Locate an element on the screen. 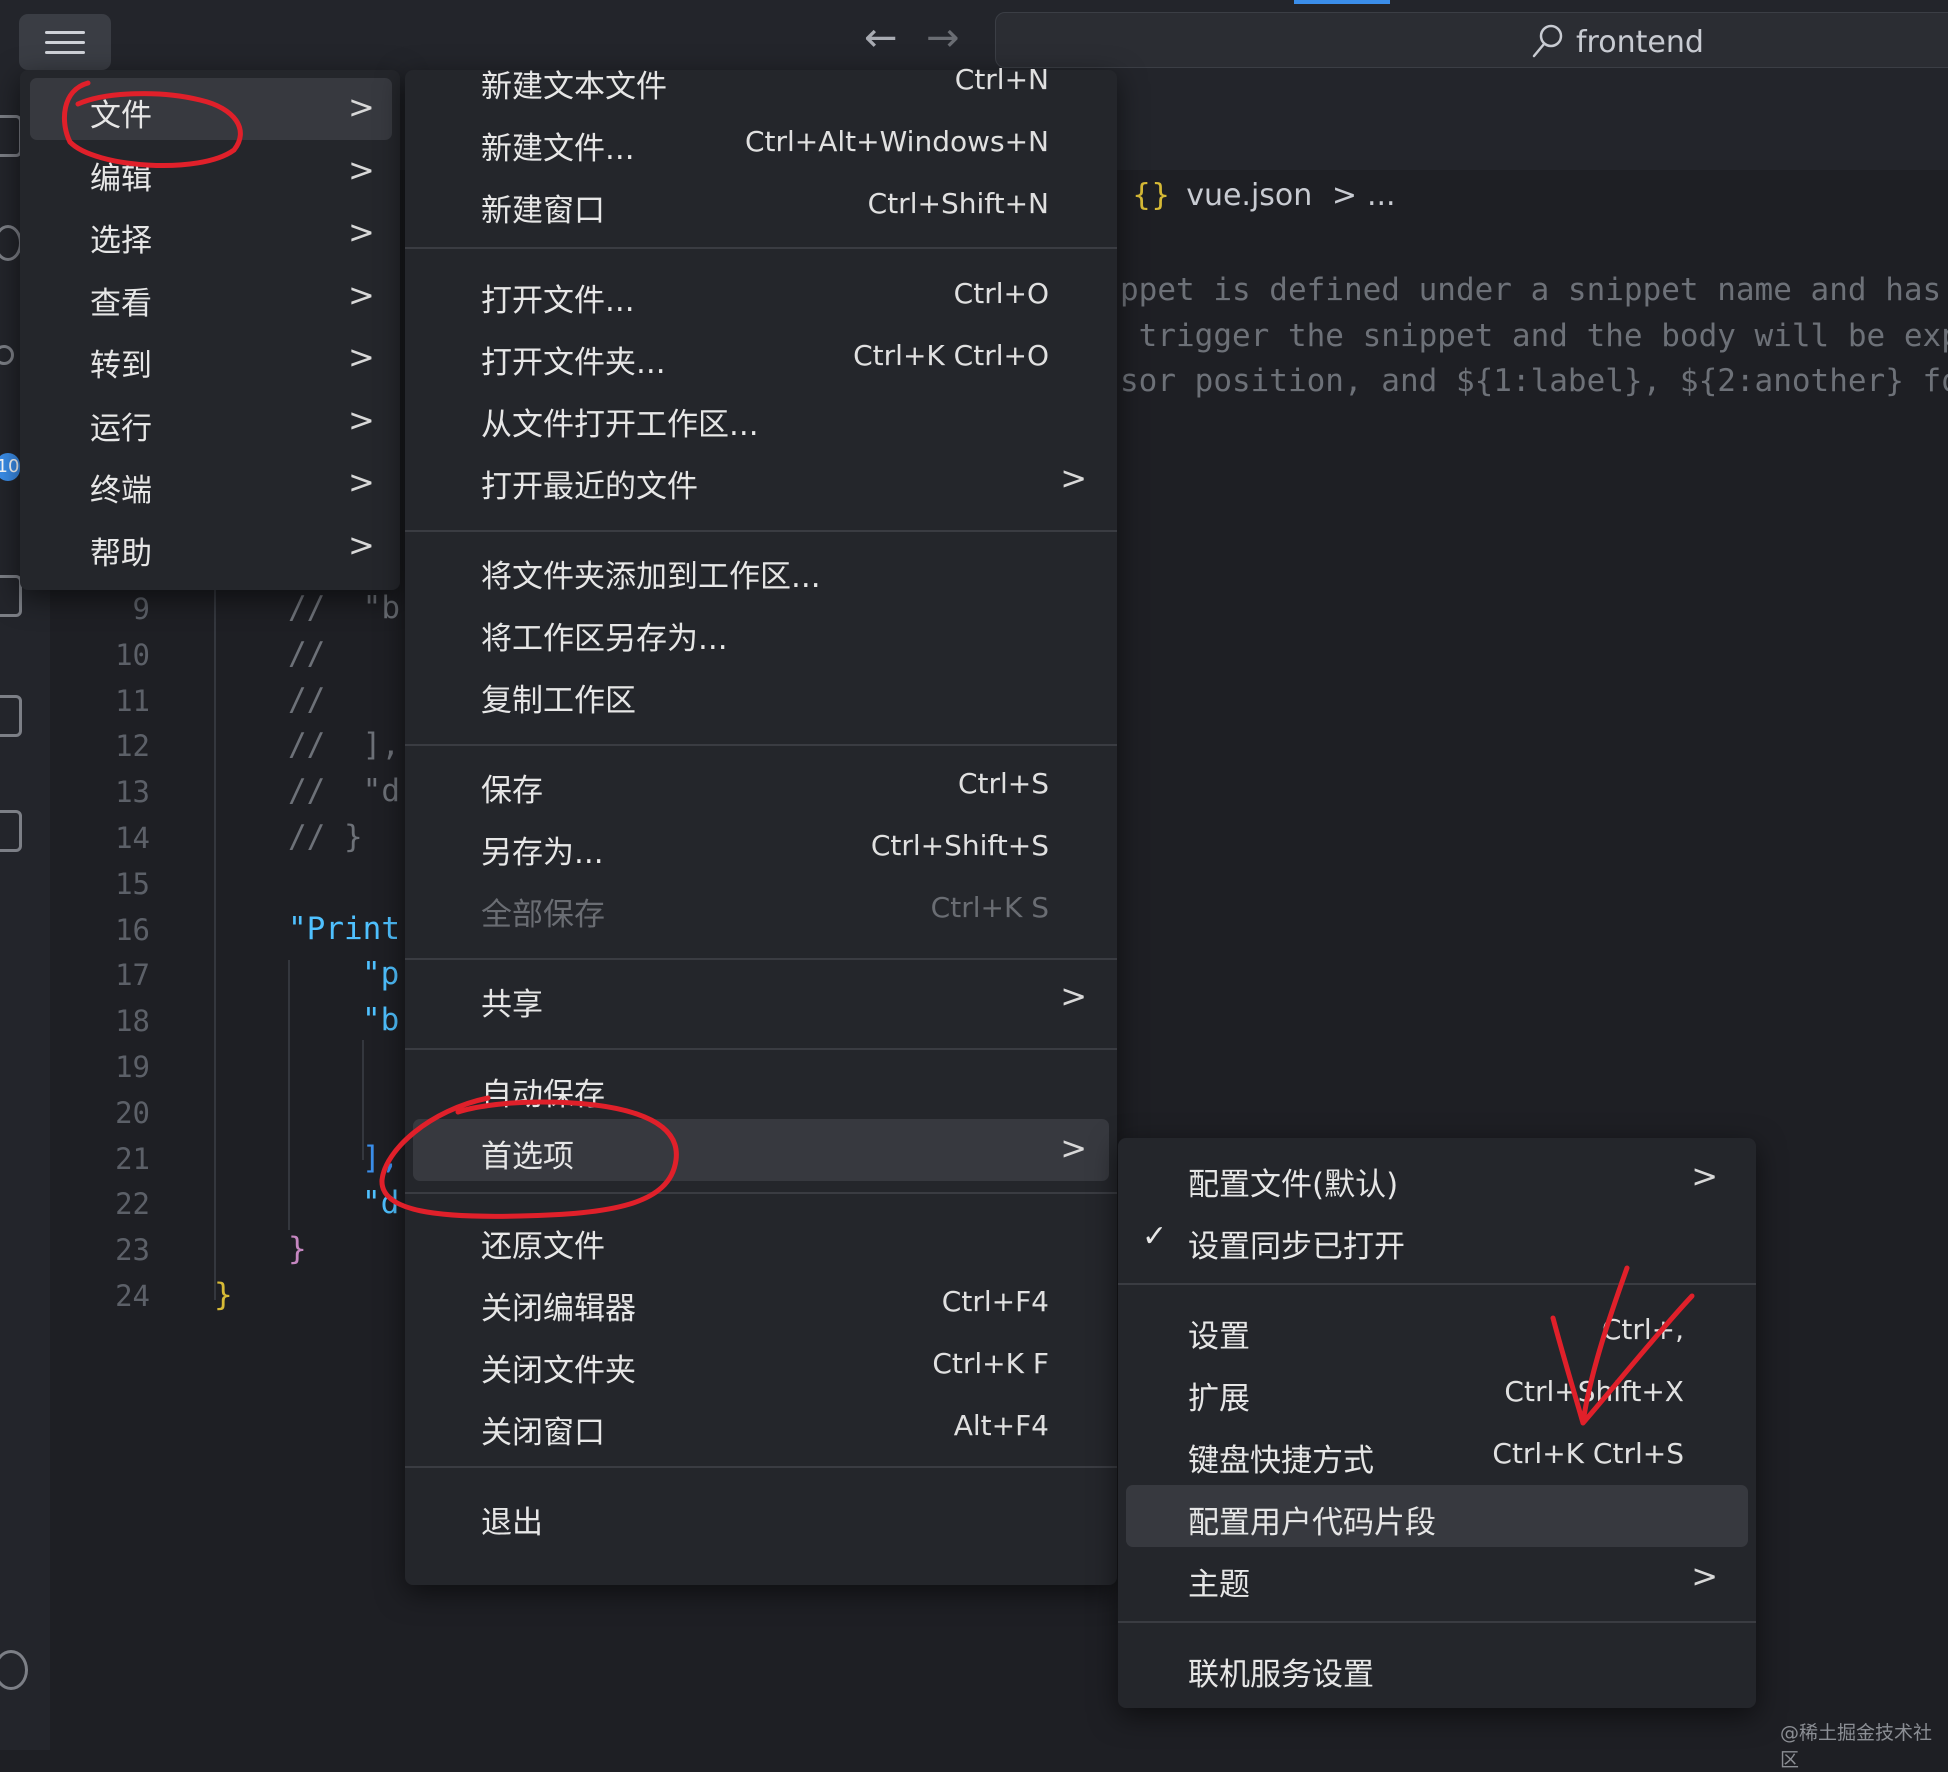 This screenshot has width=1948, height=1772. menu-item-shortcut: Ctrl+K Ctrl+O is located at coordinates (951, 355).